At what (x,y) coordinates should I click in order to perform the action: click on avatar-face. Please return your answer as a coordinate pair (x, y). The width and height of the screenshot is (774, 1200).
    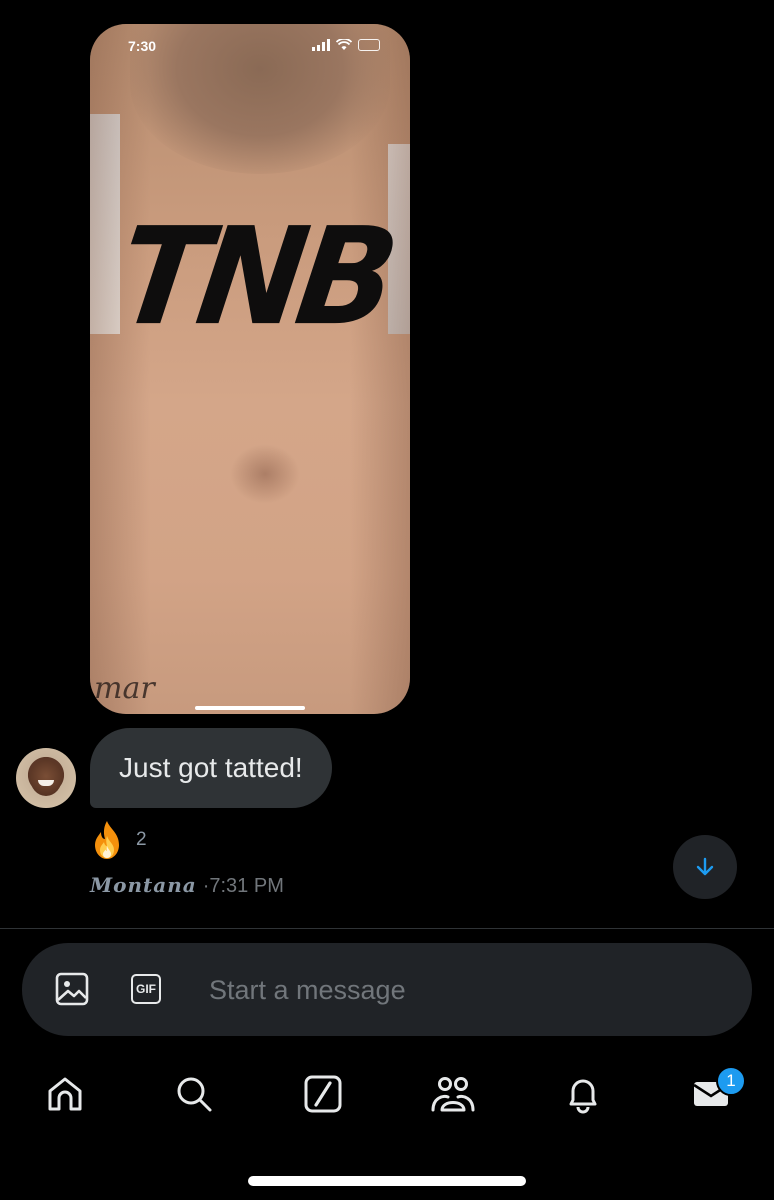
    Looking at the image, I should click on (46, 778).